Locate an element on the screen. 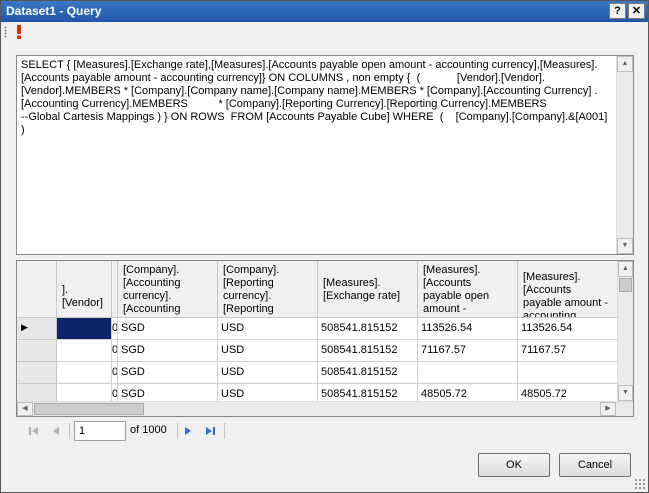  column-header-exchange-rate: [Measures].[Exchange rate] is located at coordinates (368, 289).